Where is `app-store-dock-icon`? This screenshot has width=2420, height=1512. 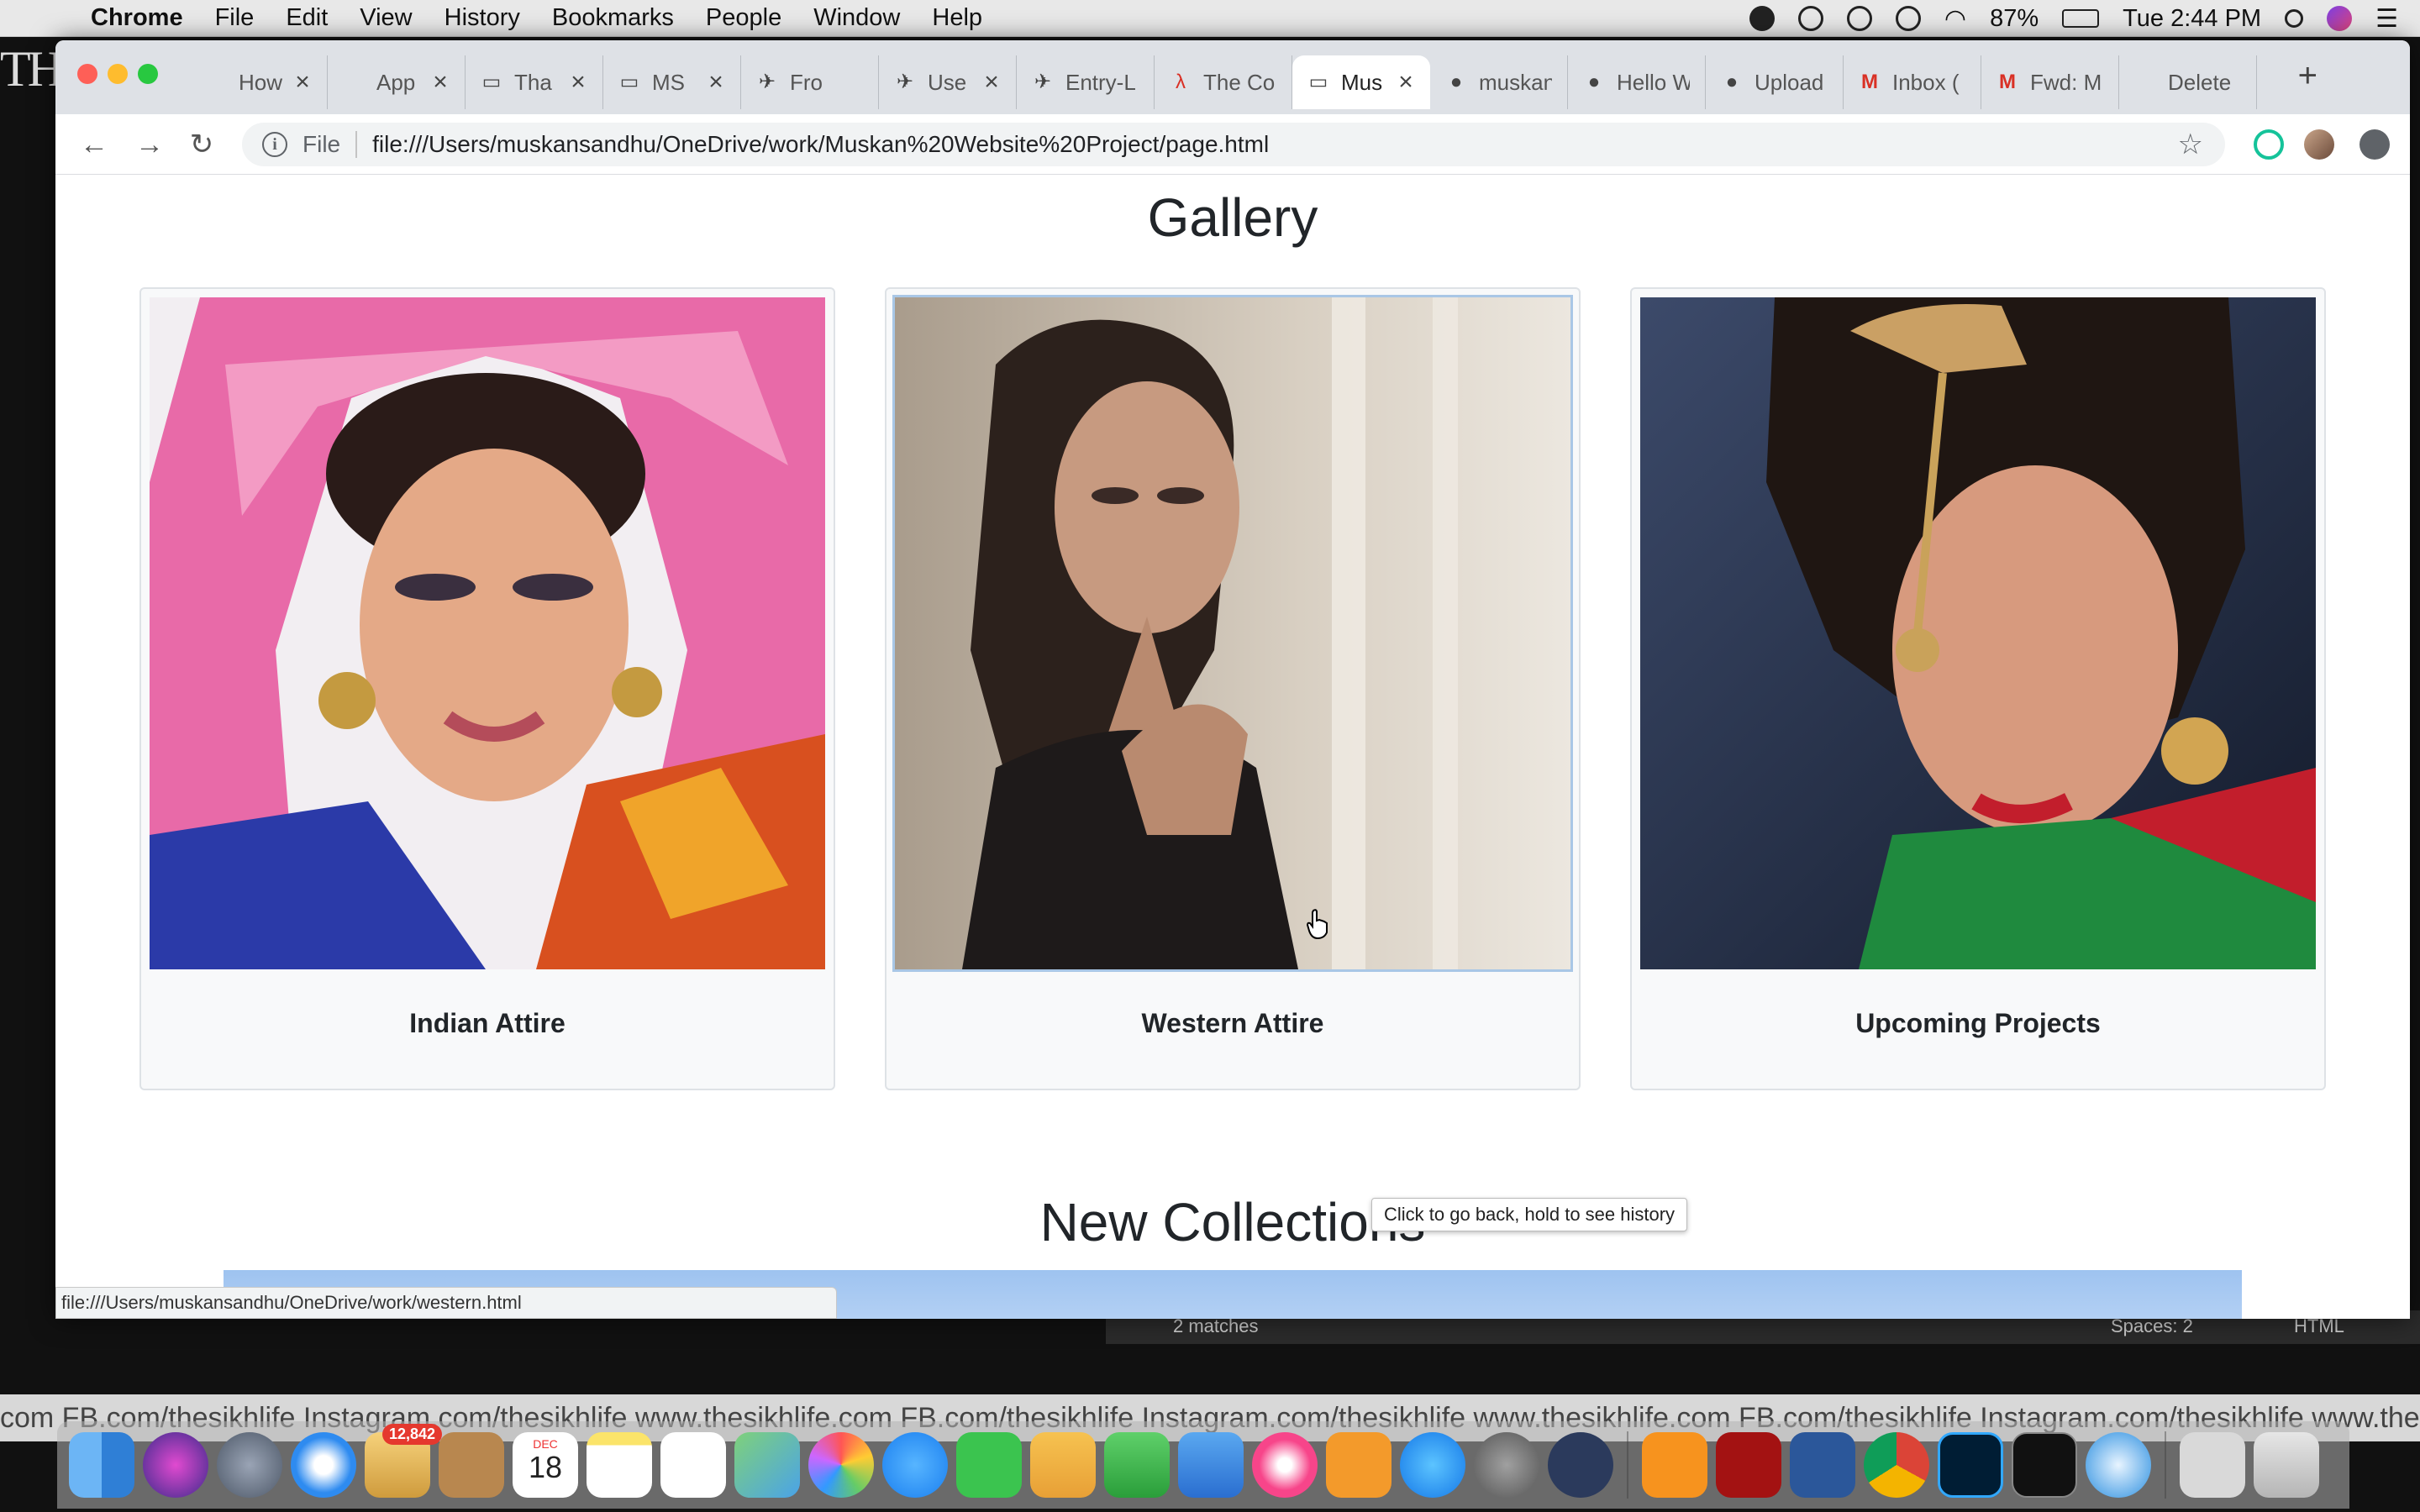 app-store-dock-icon is located at coordinates (1433, 1465).